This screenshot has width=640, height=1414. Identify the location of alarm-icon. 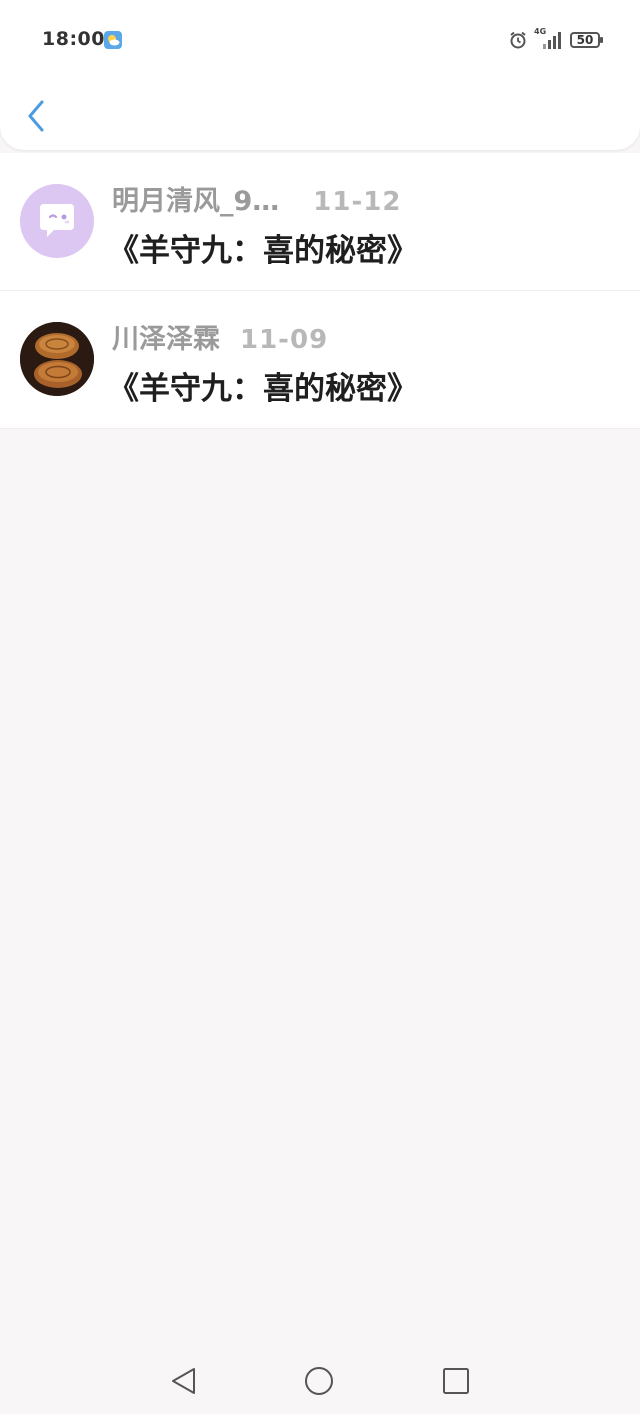
(518, 40).